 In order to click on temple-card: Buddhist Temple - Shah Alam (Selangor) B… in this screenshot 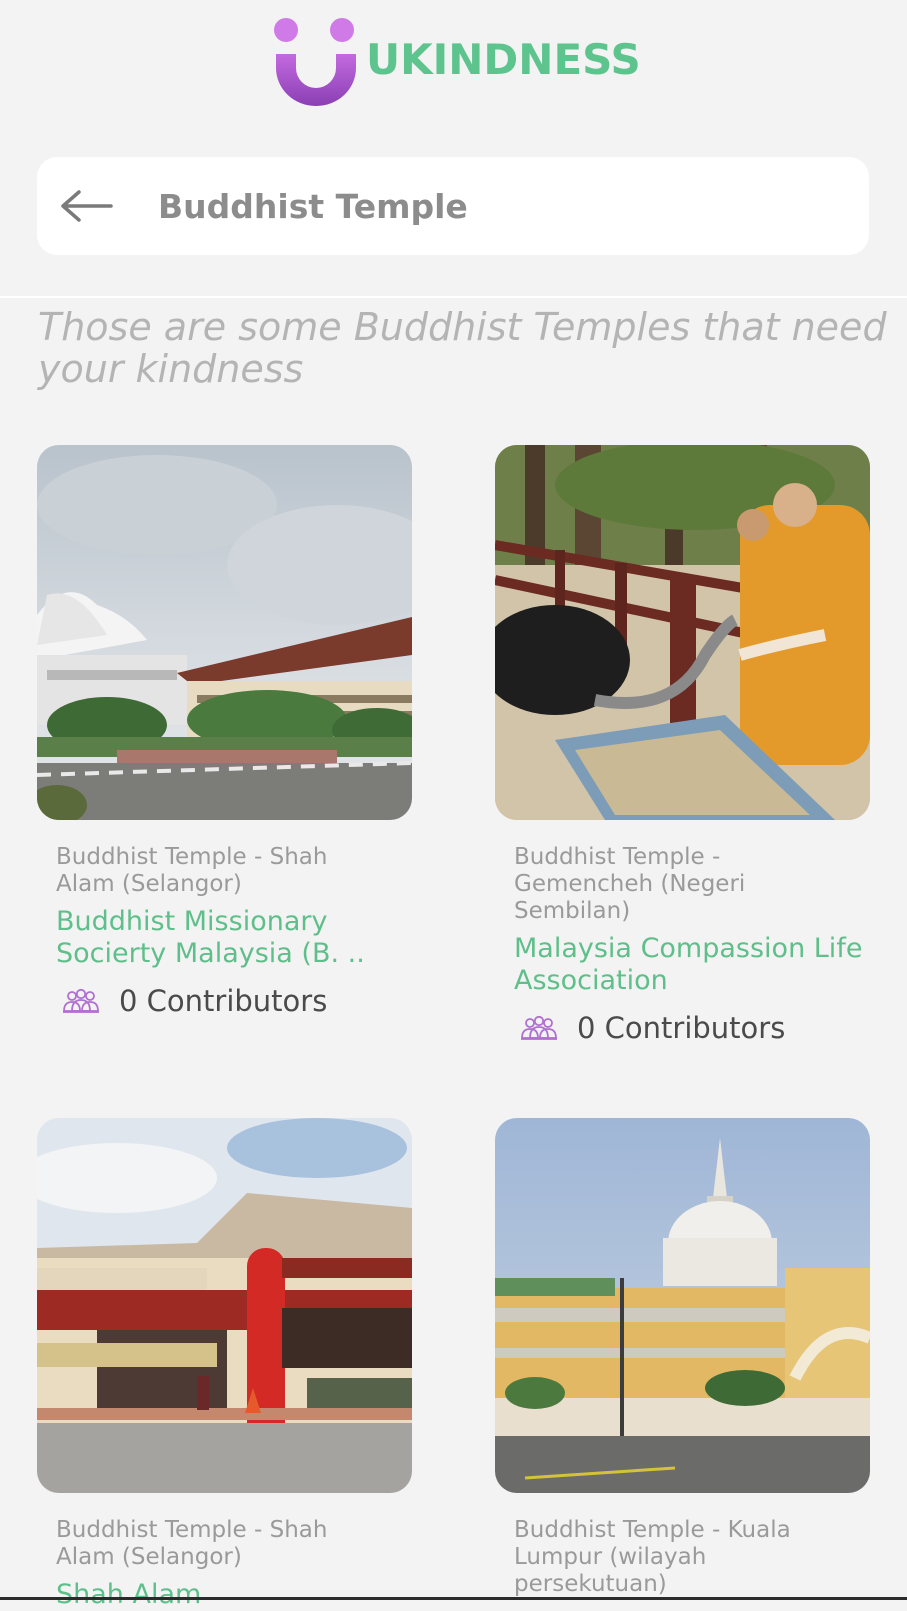, I will do `click(224, 731)`.